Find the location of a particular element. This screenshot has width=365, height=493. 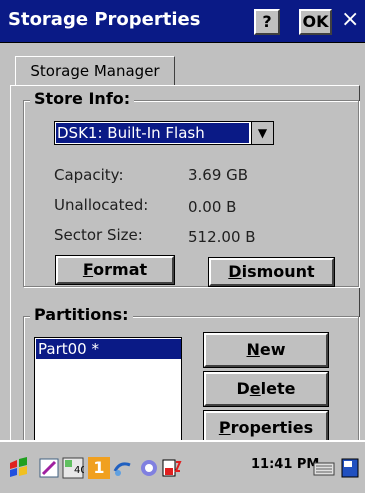

properties-label: roperties is located at coordinates (272, 427).